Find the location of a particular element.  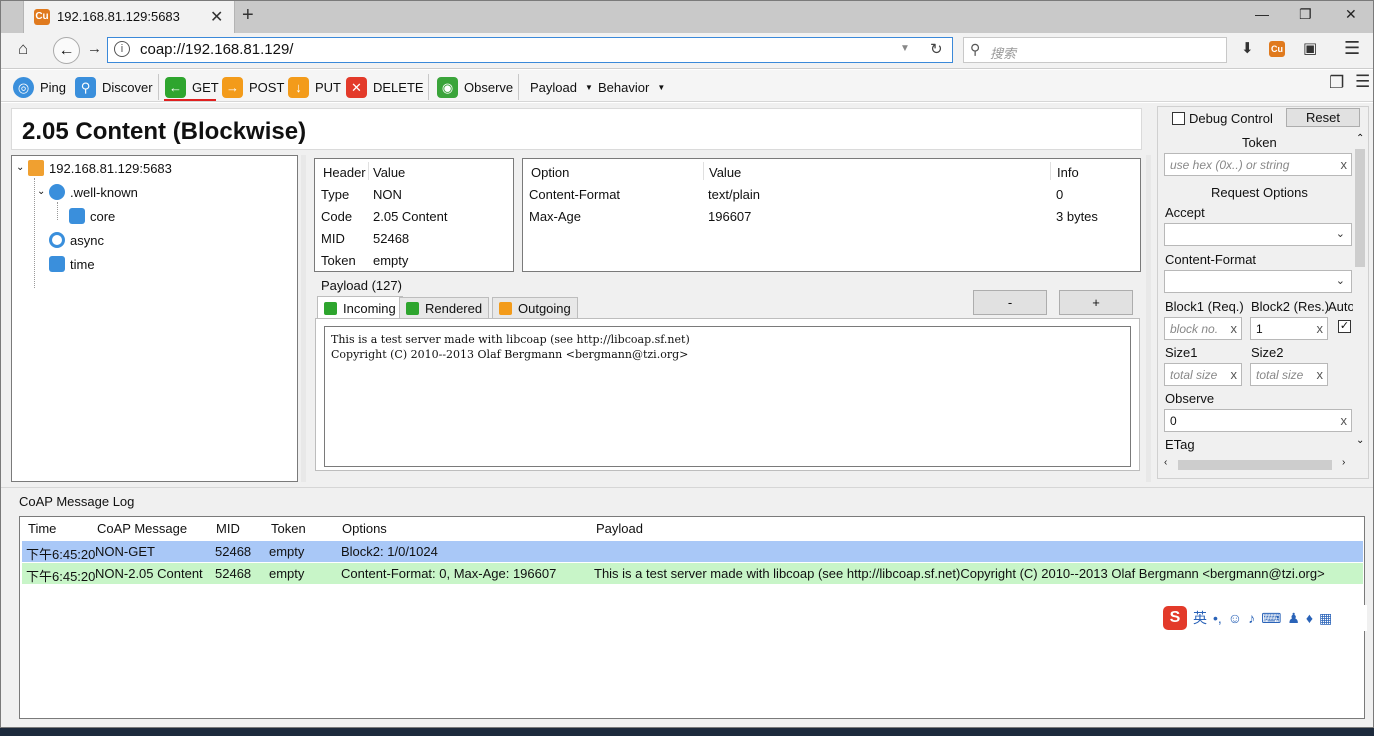

log-column-token: Token is located at coordinates (288, 528).